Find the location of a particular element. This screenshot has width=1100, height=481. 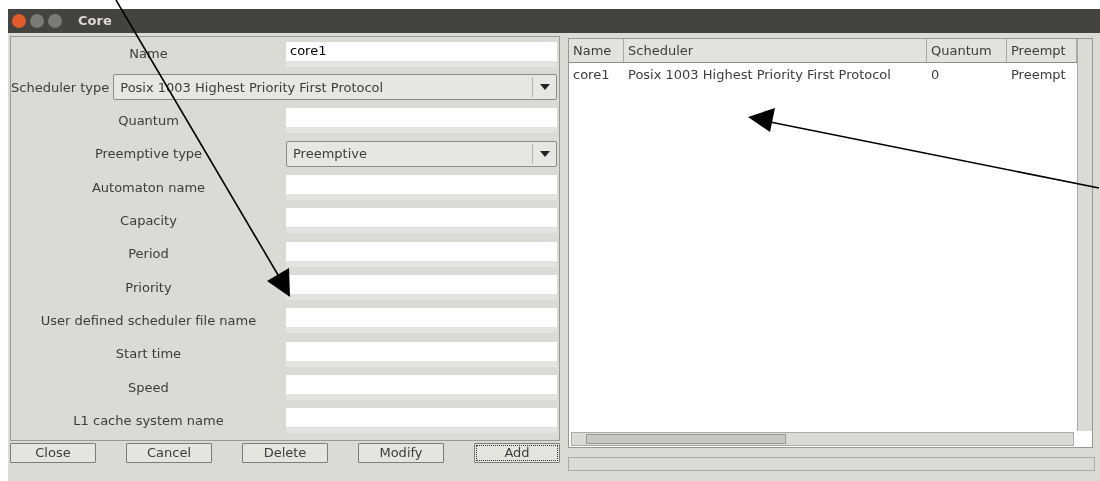

table-cell-text: 0 is located at coordinates (935, 75).